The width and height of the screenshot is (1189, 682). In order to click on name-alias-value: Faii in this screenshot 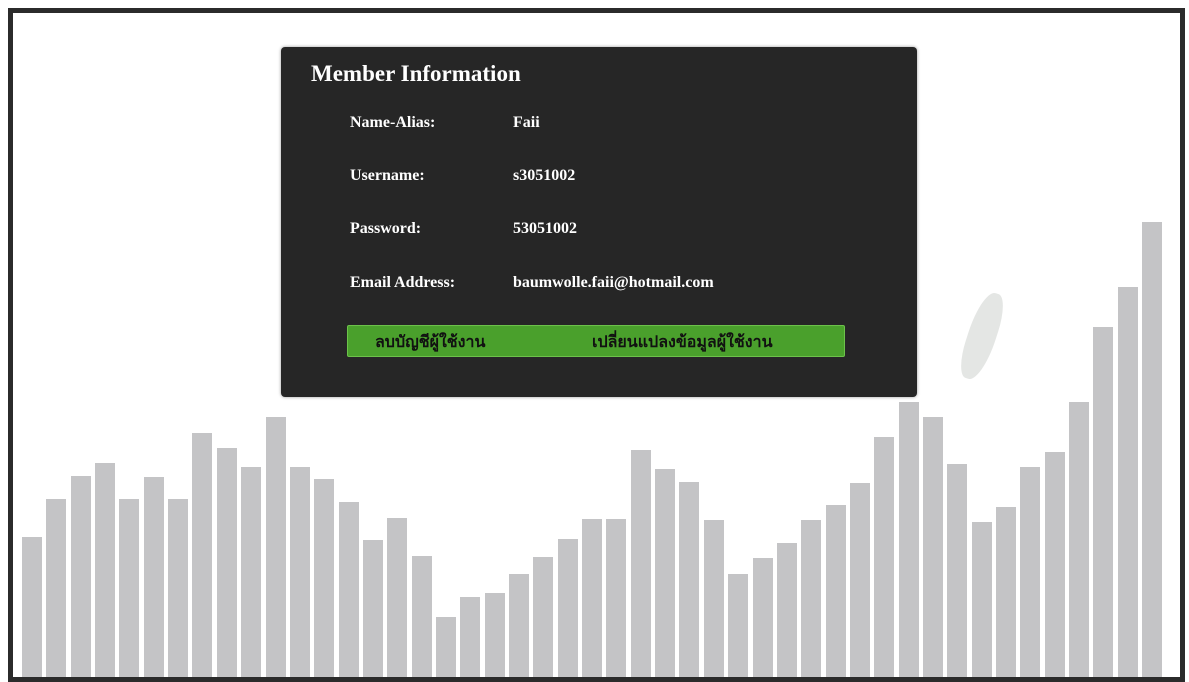, I will do `click(526, 122)`.